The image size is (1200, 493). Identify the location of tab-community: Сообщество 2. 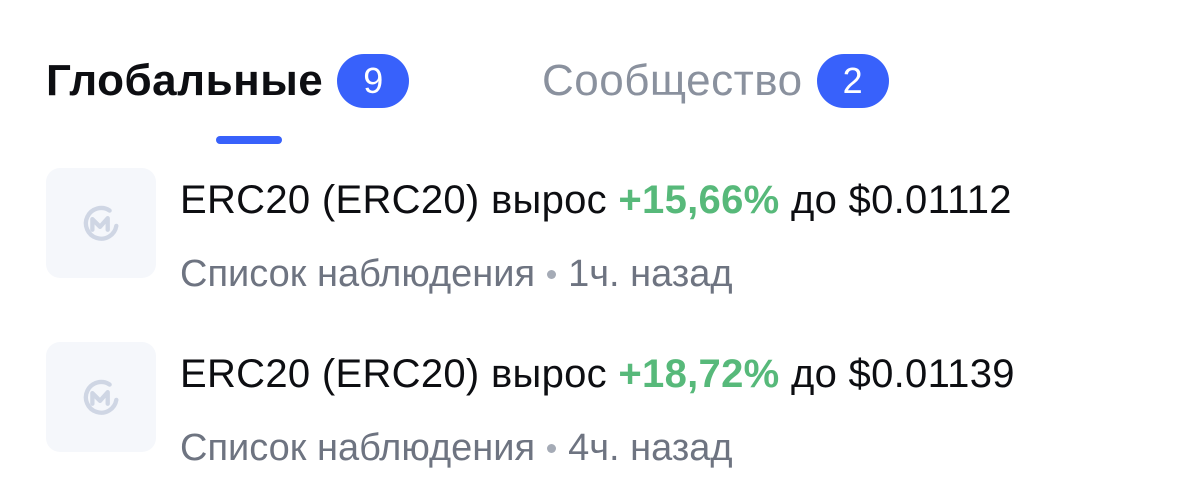
(715, 81).